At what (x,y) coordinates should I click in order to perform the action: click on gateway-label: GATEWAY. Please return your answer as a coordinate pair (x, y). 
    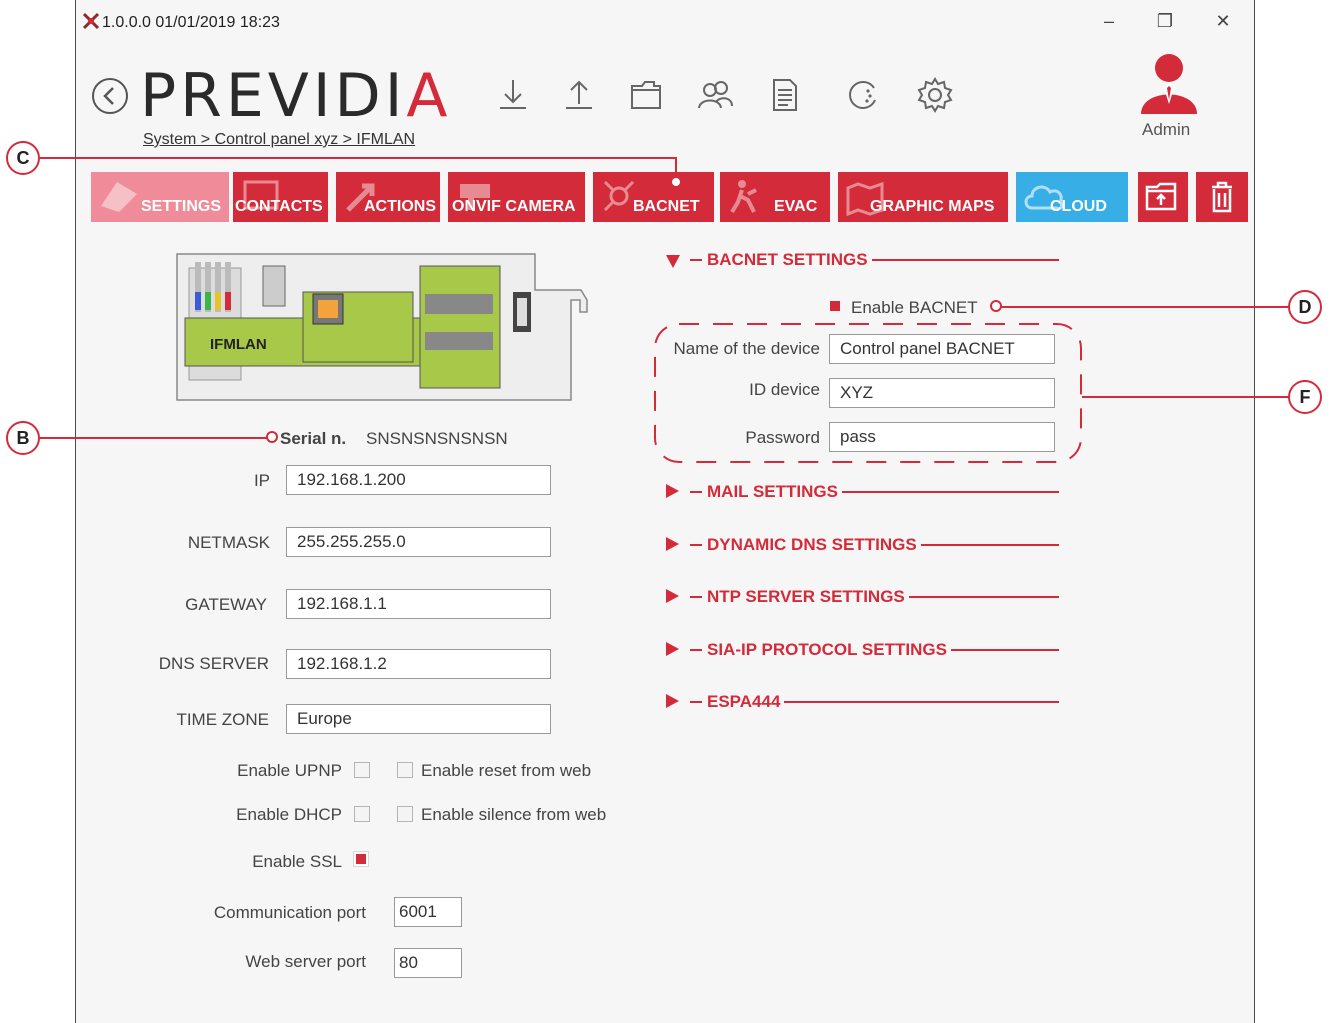
    Looking at the image, I should click on (226, 604).